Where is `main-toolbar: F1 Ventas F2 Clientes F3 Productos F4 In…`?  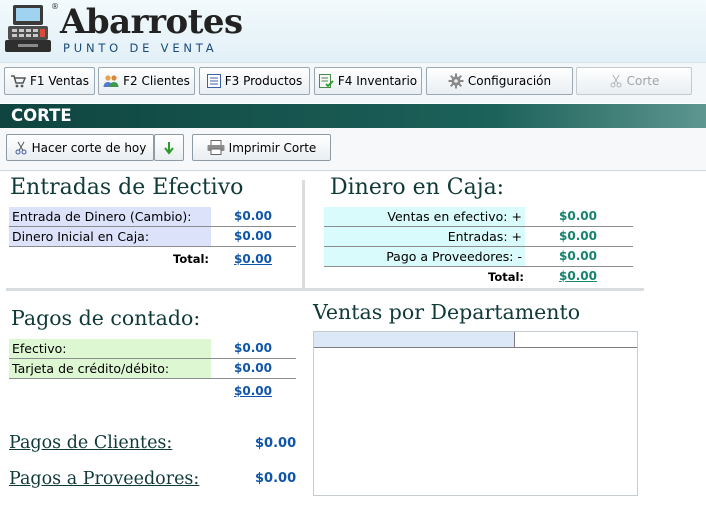 main-toolbar: F1 Ventas F2 Clientes F3 Productos F4 In… is located at coordinates (353, 82).